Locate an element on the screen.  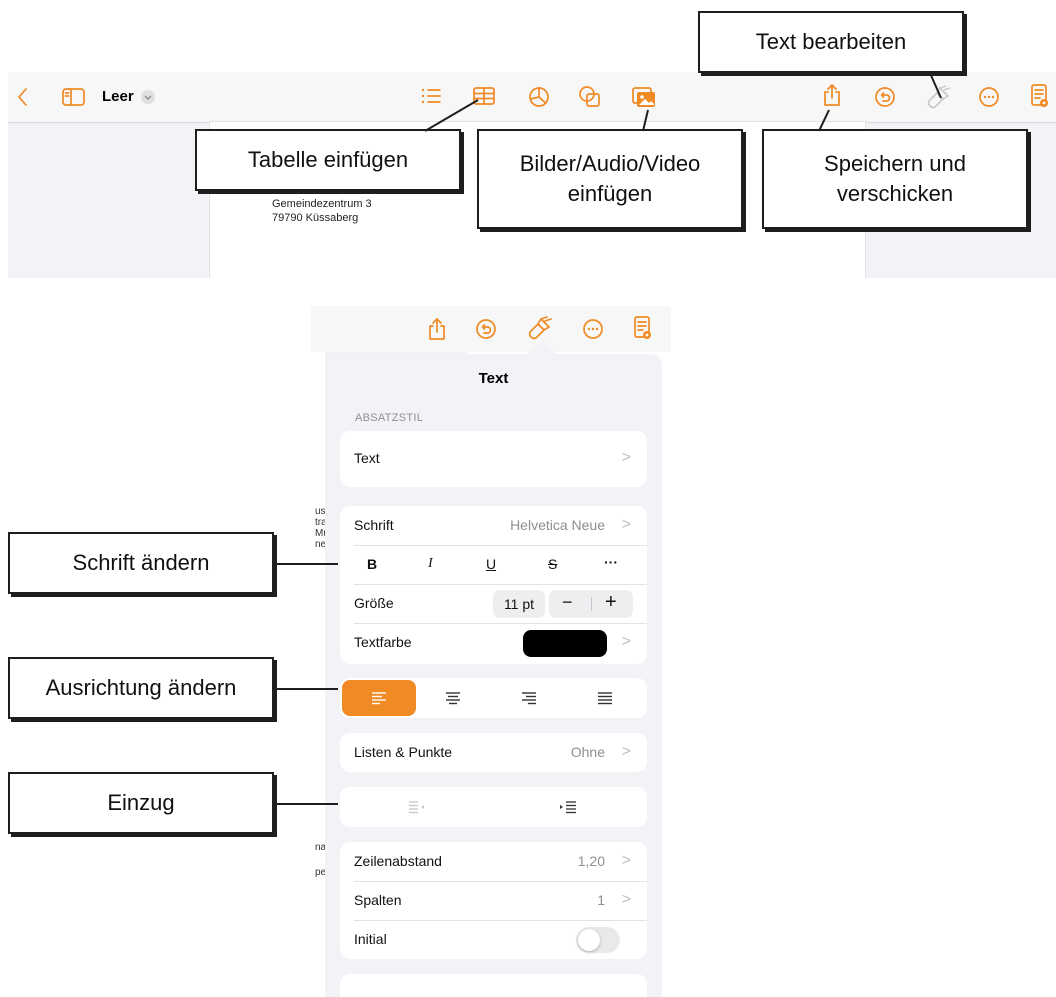
text-color-label: Textfarbe is located at coordinates (383, 642).